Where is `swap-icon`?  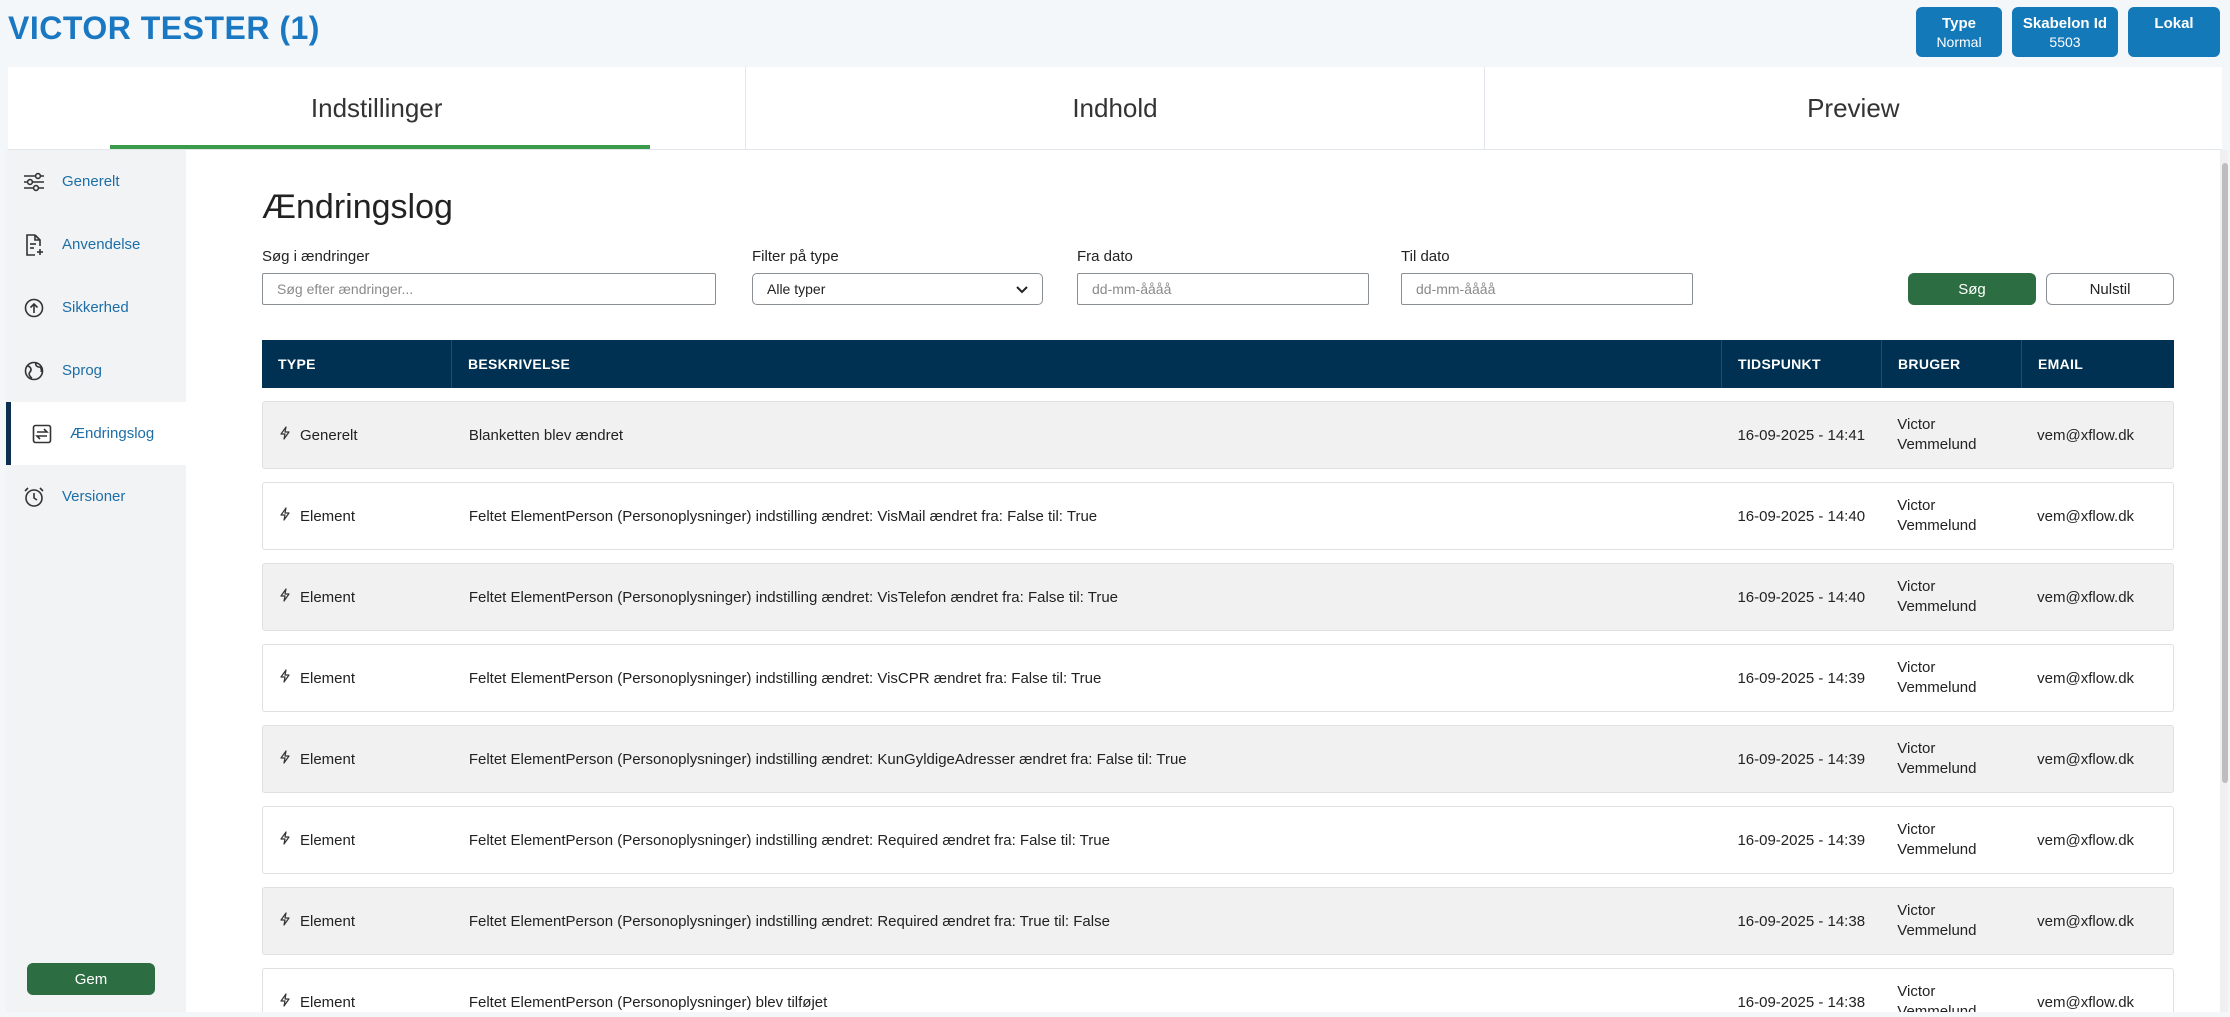
swap-icon is located at coordinates (42, 434).